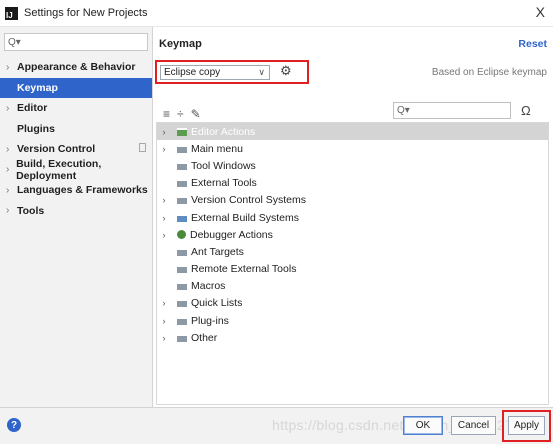 This screenshot has height=444, width=553. Describe the element at coordinates (76, 170) in the screenshot. I see `sidebar-item-build-execution-deployment: › Build, Execution, Deployment` at that location.